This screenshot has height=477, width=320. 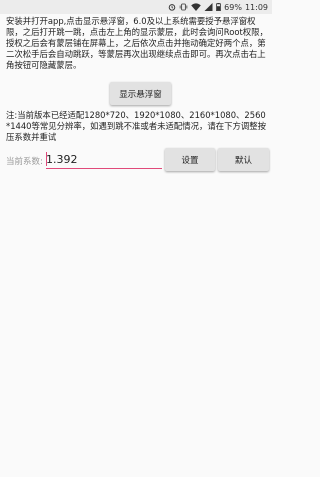 I want to click on default-button: 默认, so click(x=243, y=159).